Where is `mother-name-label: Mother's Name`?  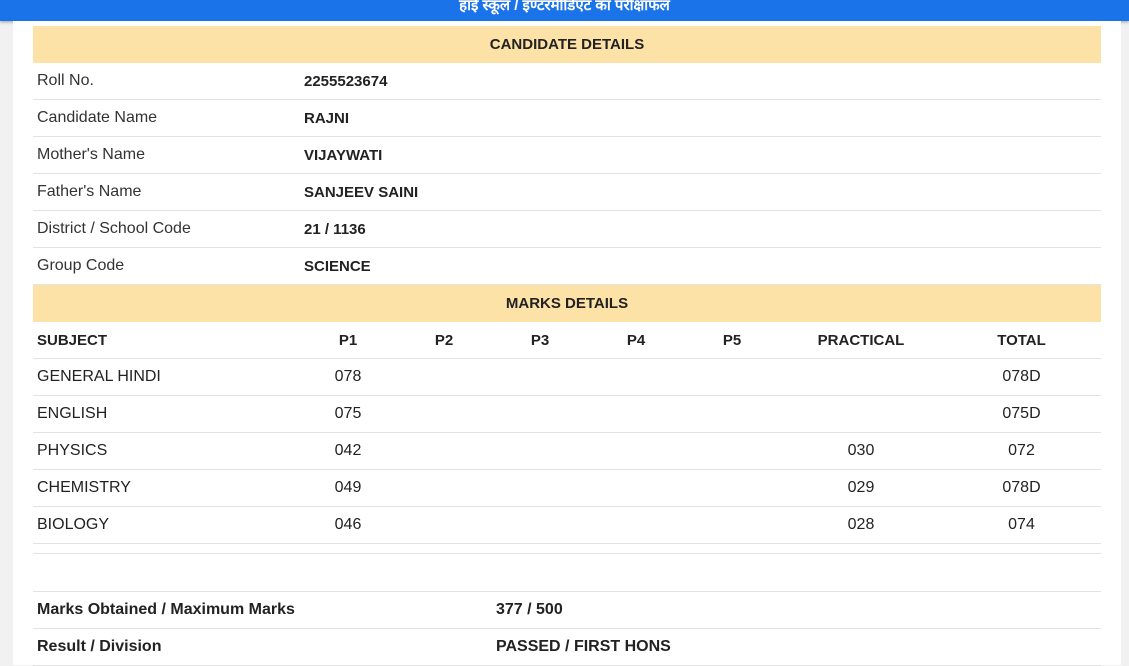
mother-name-label: Mother's Name is located at coordinates (166, 155).